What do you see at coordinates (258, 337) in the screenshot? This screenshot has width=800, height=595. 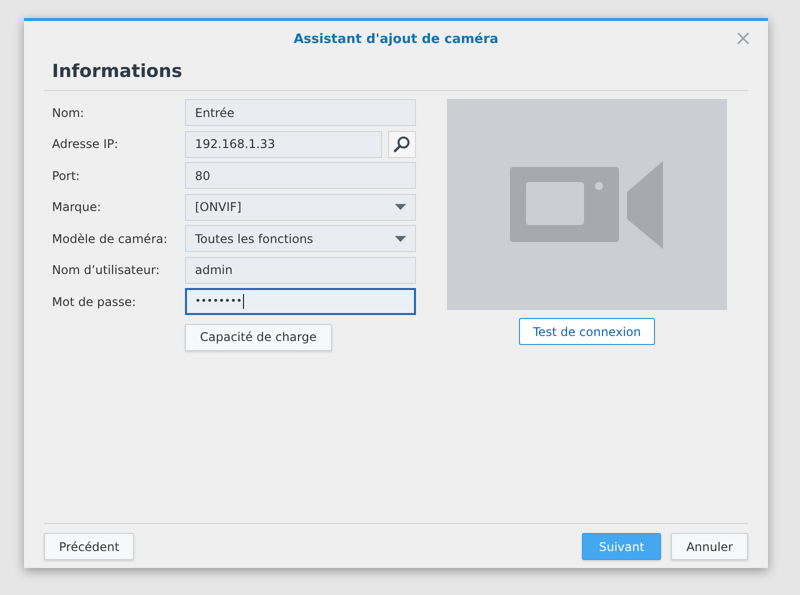 I see `capacity-button: Capacité de charge` at bounding box center [258, 337].